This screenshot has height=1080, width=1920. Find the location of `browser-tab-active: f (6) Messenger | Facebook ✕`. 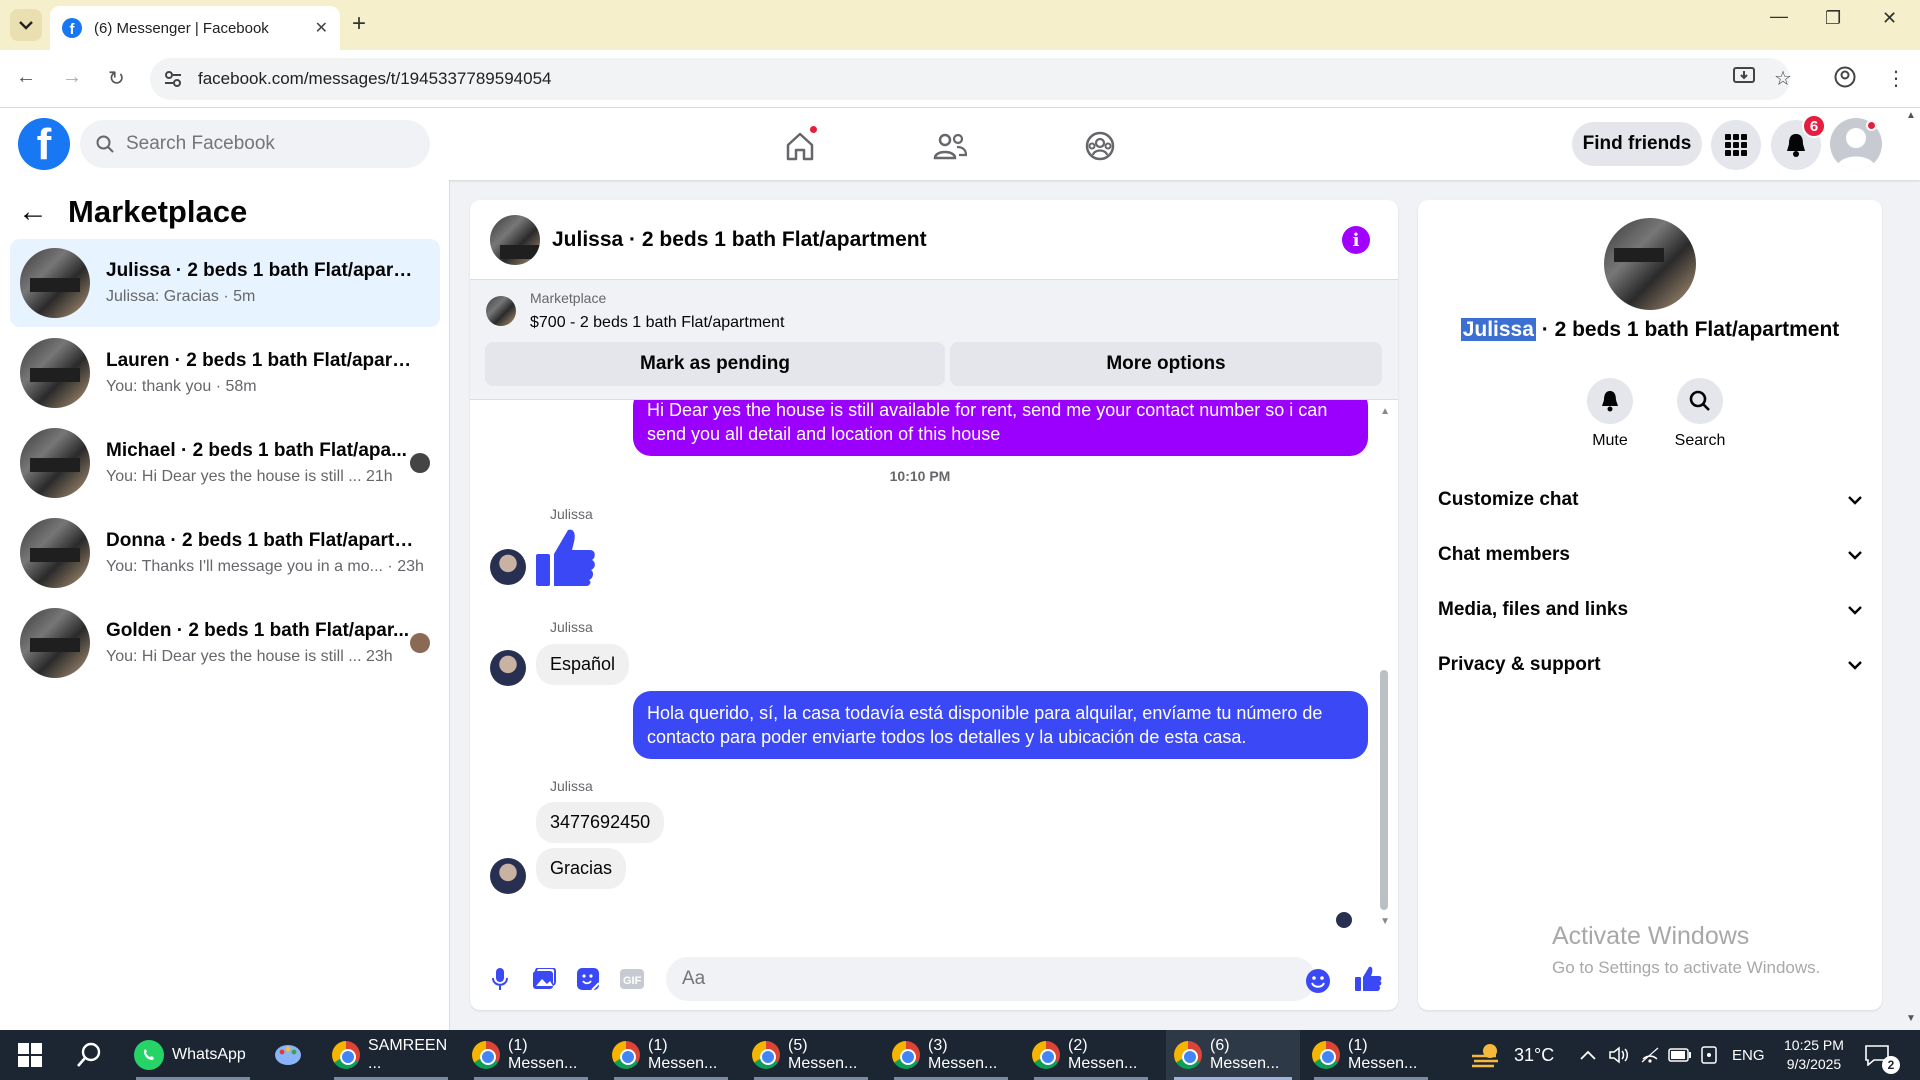

browser-tab-active: f (6) Messenger | Facebook ✕ is located at coordinates (195, 28).